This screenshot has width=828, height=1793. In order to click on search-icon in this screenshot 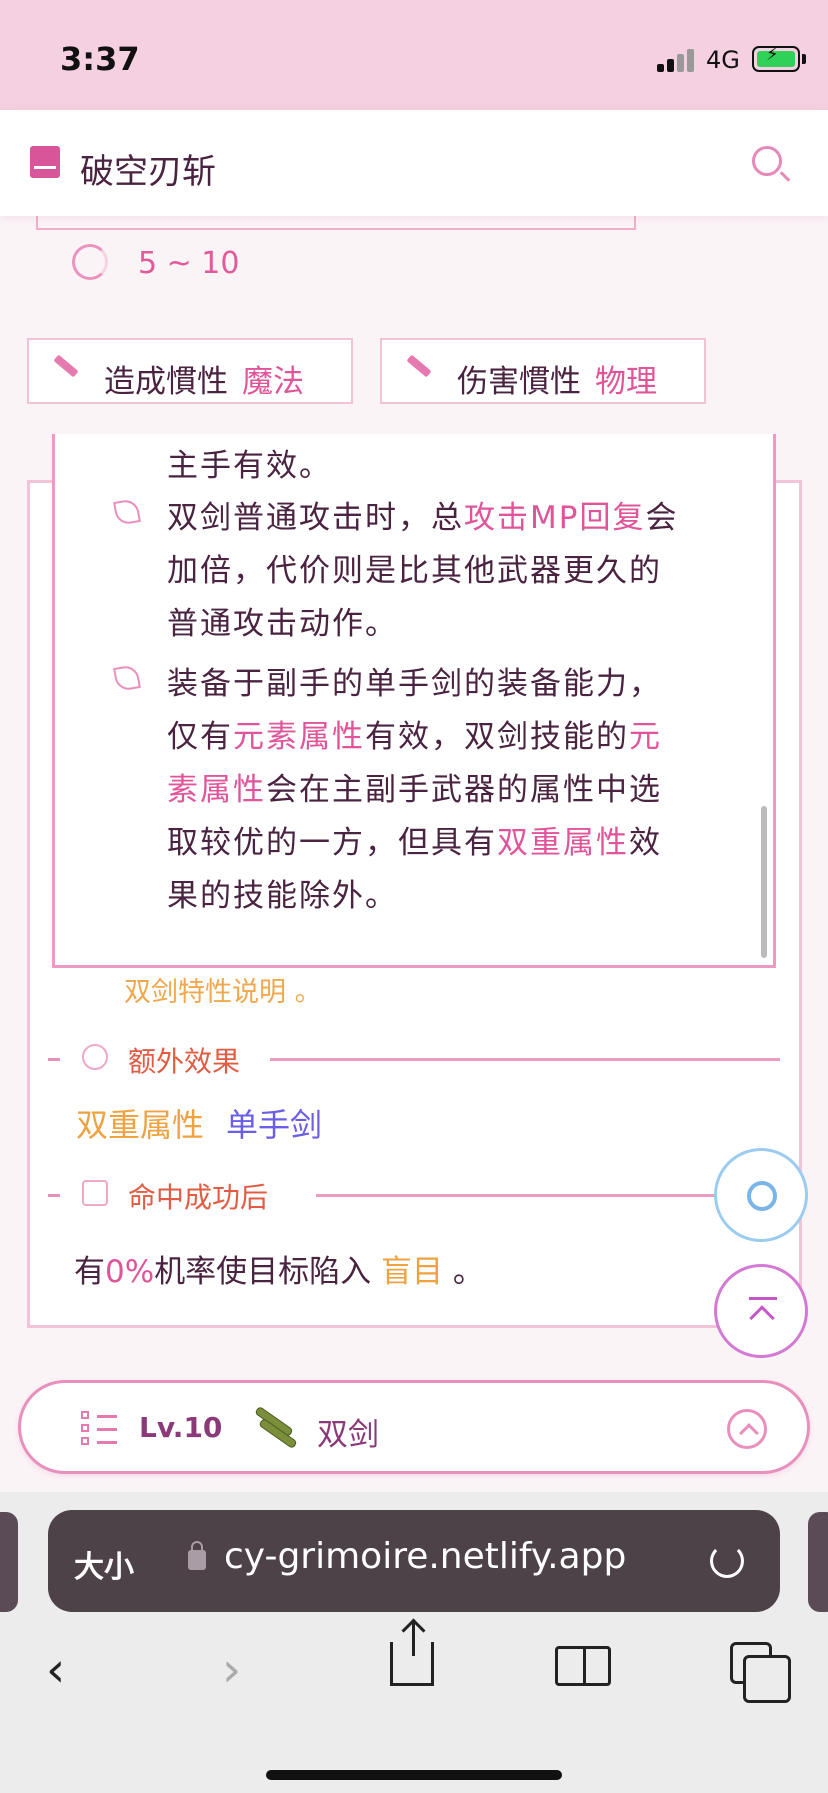, I will do `click(767, 161)`.